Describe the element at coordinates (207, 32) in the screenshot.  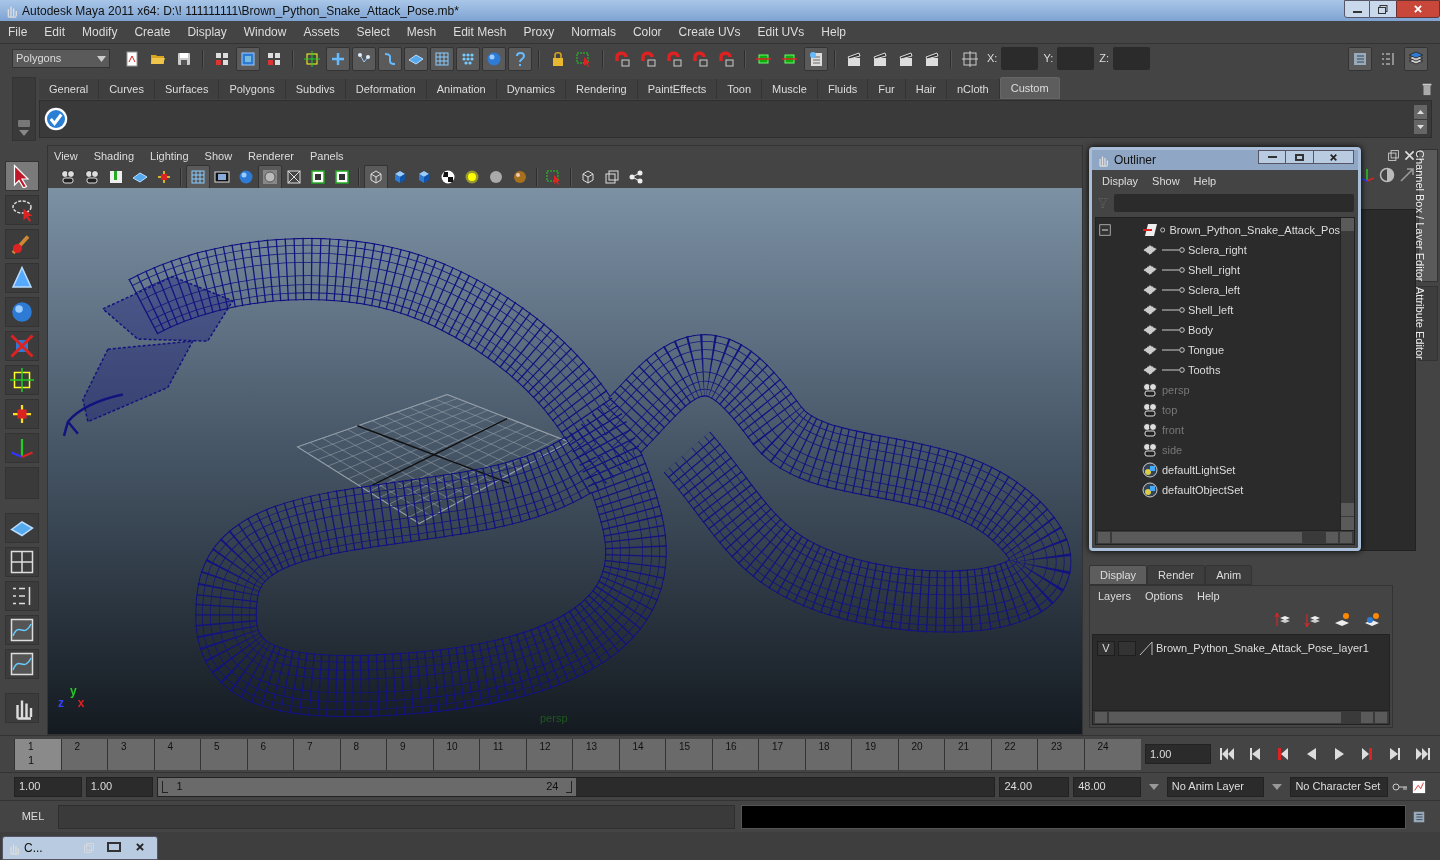
I see `menu-item: Display` at that location.